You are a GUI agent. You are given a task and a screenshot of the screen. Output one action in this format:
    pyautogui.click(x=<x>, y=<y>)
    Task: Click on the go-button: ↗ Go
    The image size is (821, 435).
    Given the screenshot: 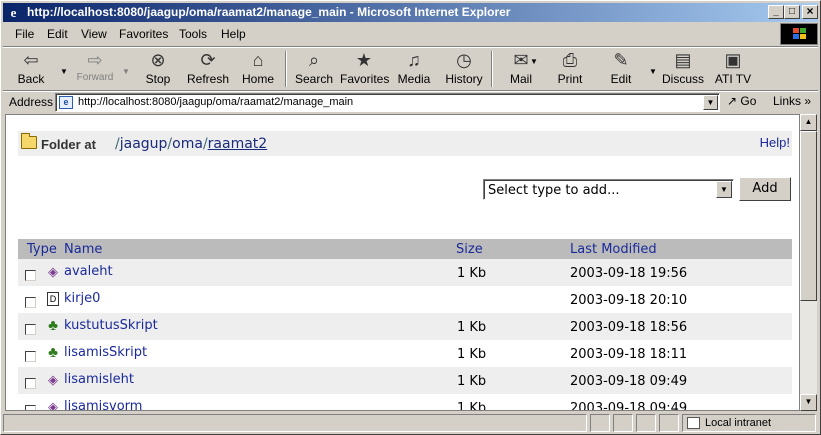 What is the action you would take?
    pyautogui.click(x=741, y=101)
    